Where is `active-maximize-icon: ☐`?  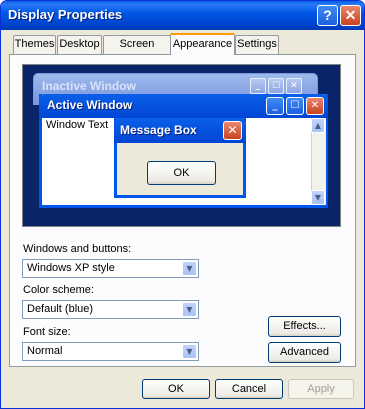 active-maximize-icon: ☐ is located at coordinates (295, 106).